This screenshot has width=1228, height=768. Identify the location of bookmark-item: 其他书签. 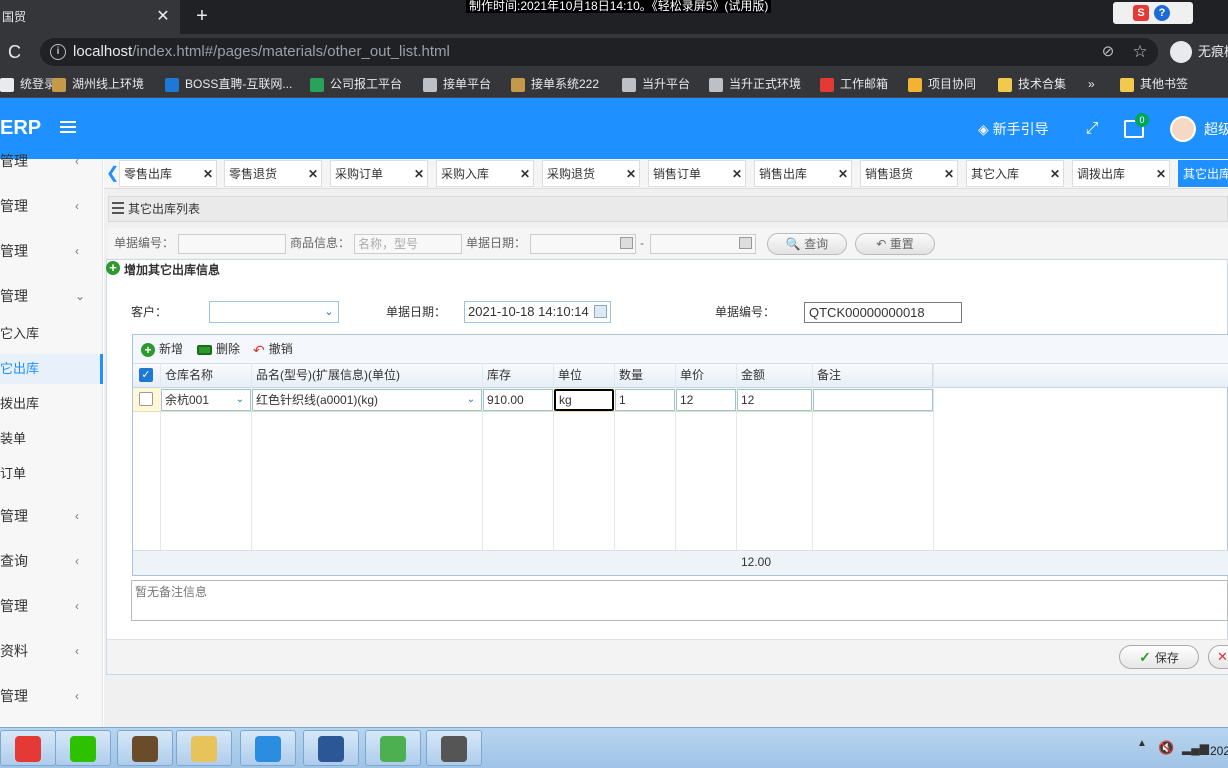
(1154, 84).